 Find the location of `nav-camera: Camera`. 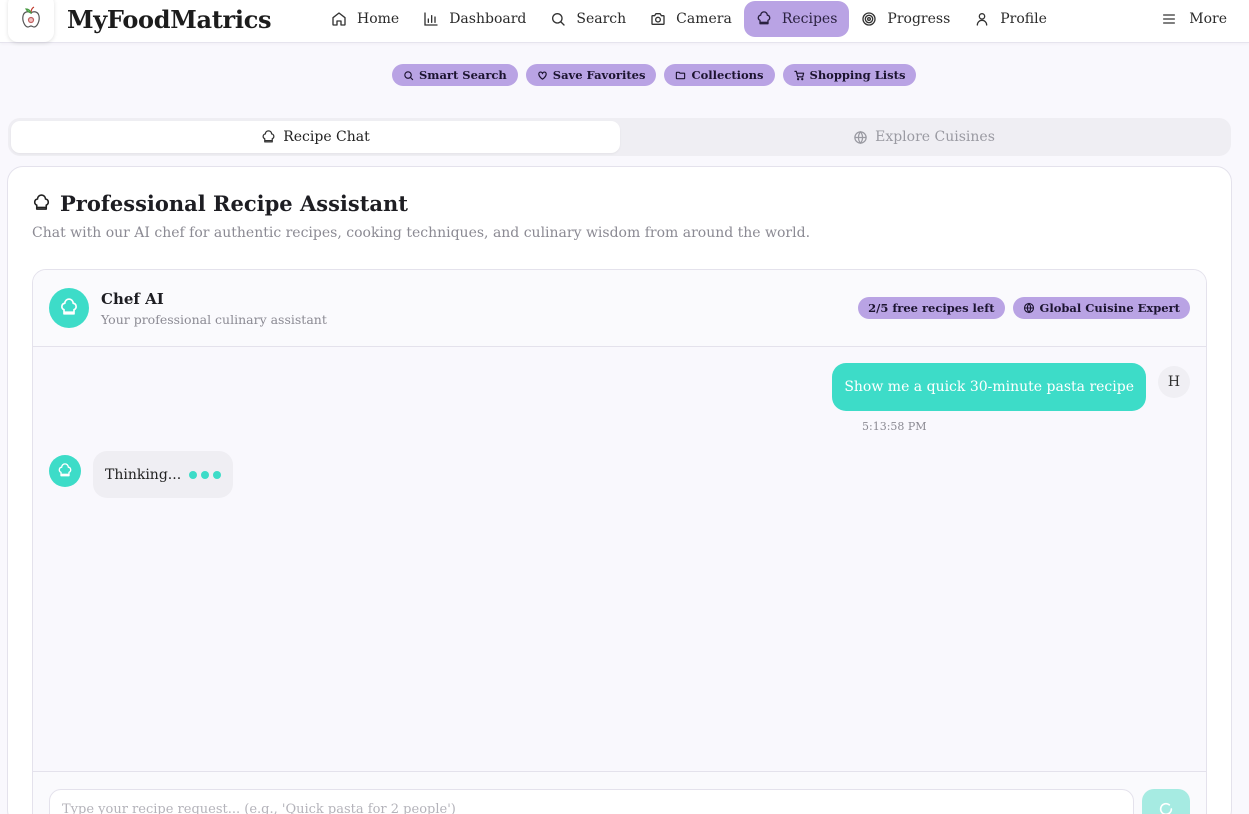

nav-camera: Camera is located at coordinates (691, 19).